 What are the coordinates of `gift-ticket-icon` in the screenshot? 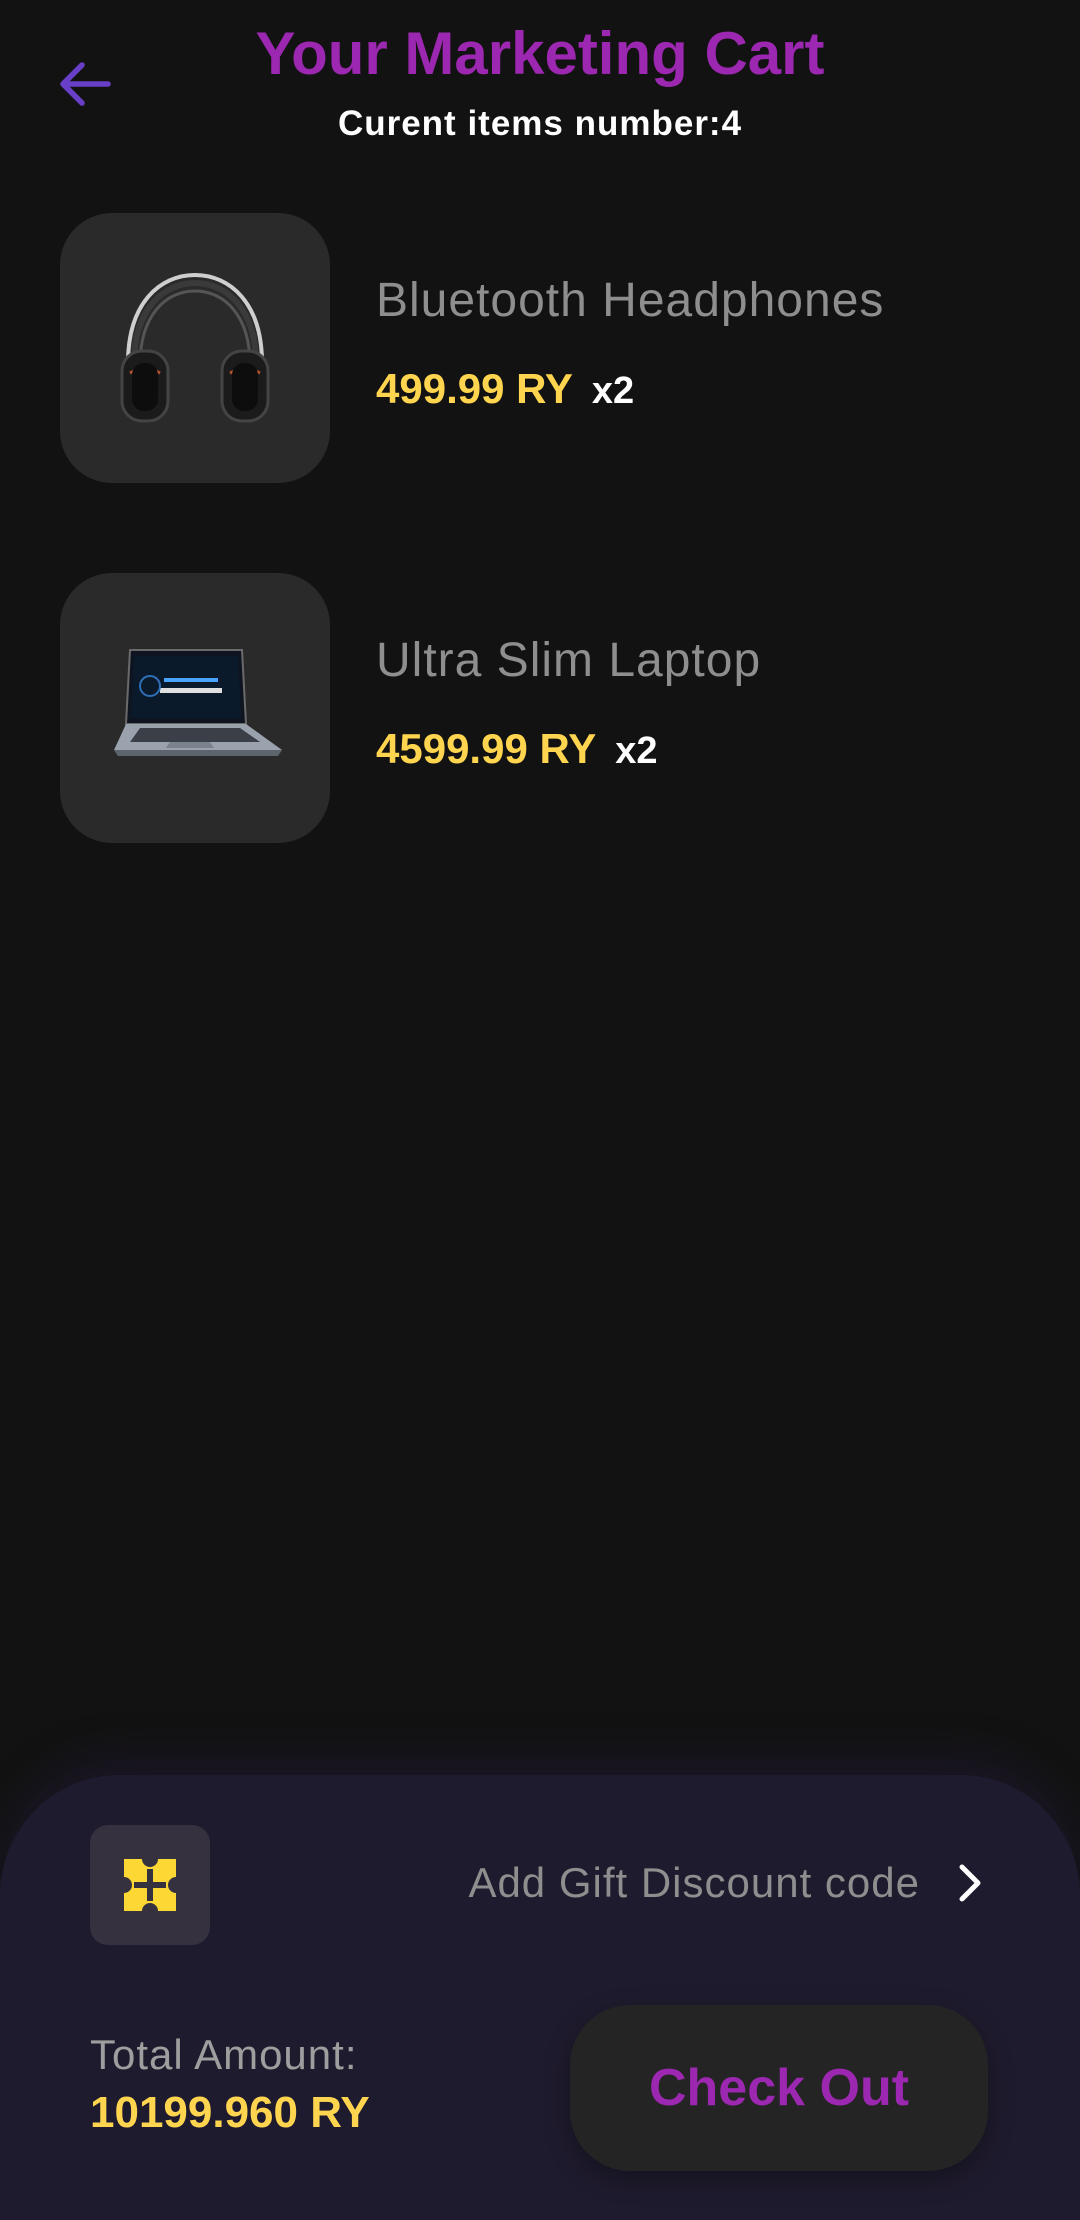 It's located at (150, 1885).